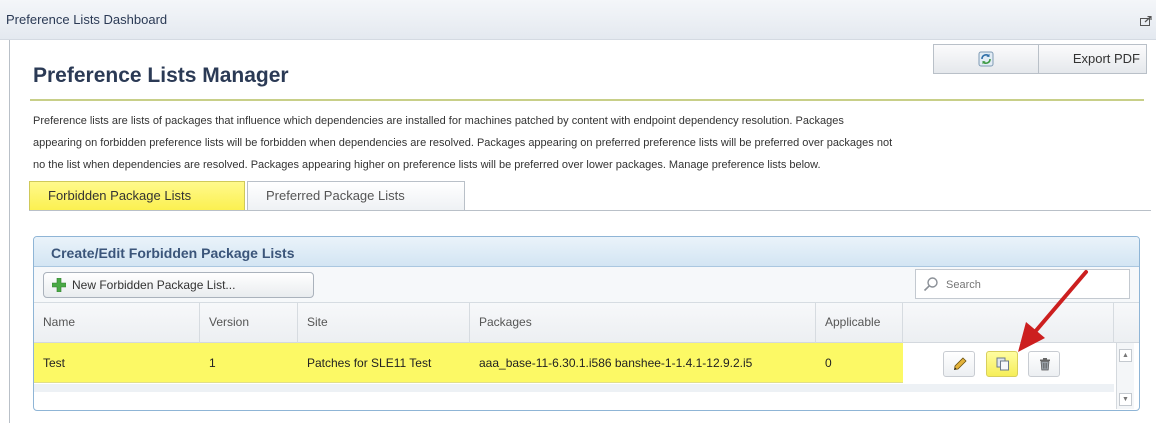 The width and height of the screenshot is (1156, 423). Describe the element at coordinates (212, 363) in the screenshot. I see `row-version: 1` at that location.